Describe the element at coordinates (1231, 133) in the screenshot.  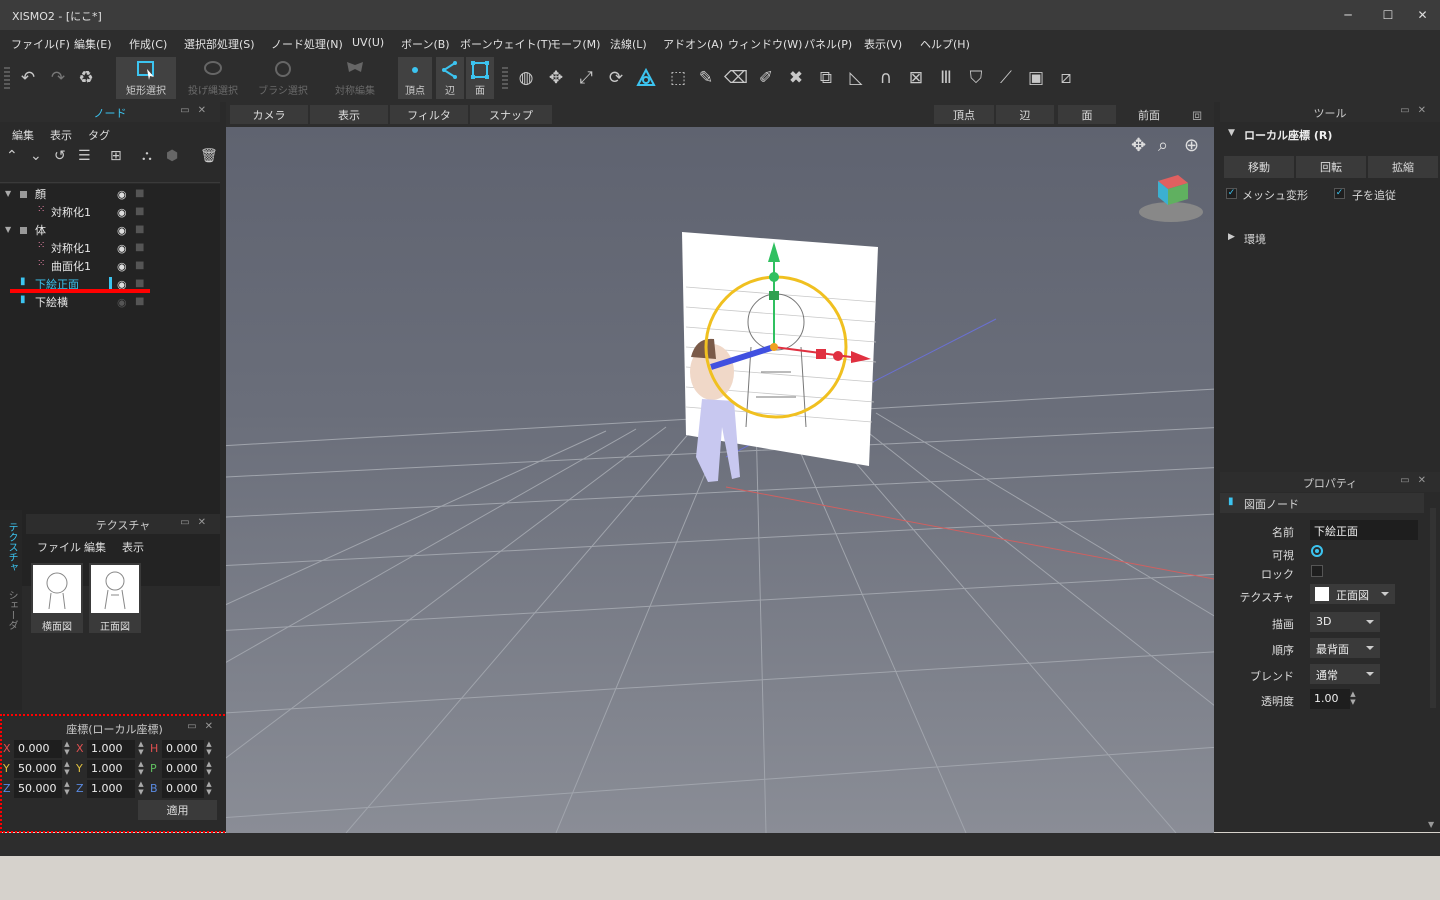
I see `collapse-icon: ▼` at that location.